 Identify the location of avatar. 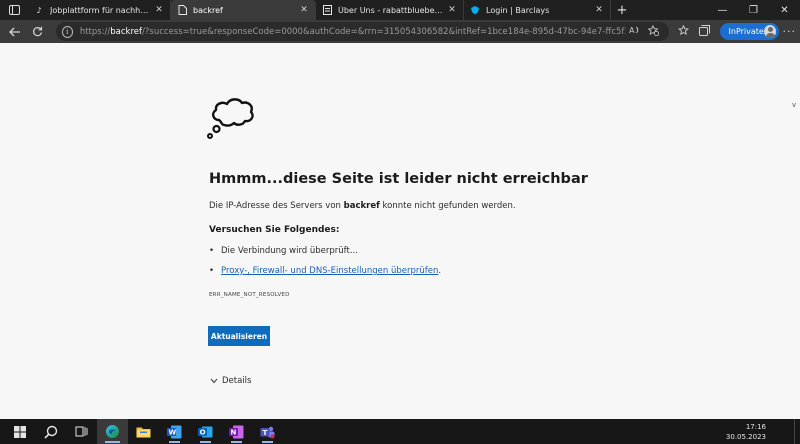
(769, 31).